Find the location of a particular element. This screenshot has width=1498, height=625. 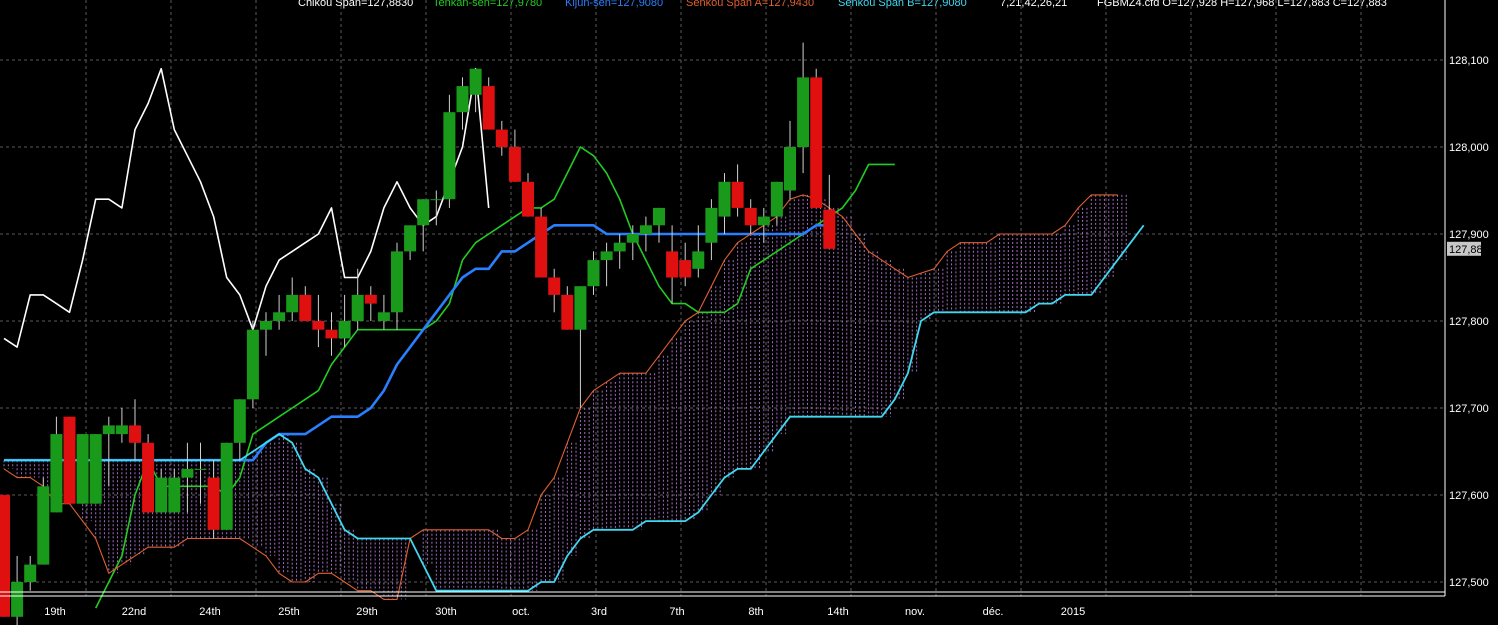

y-tick-label: 127,700 is located at coordinates (1469, 409).